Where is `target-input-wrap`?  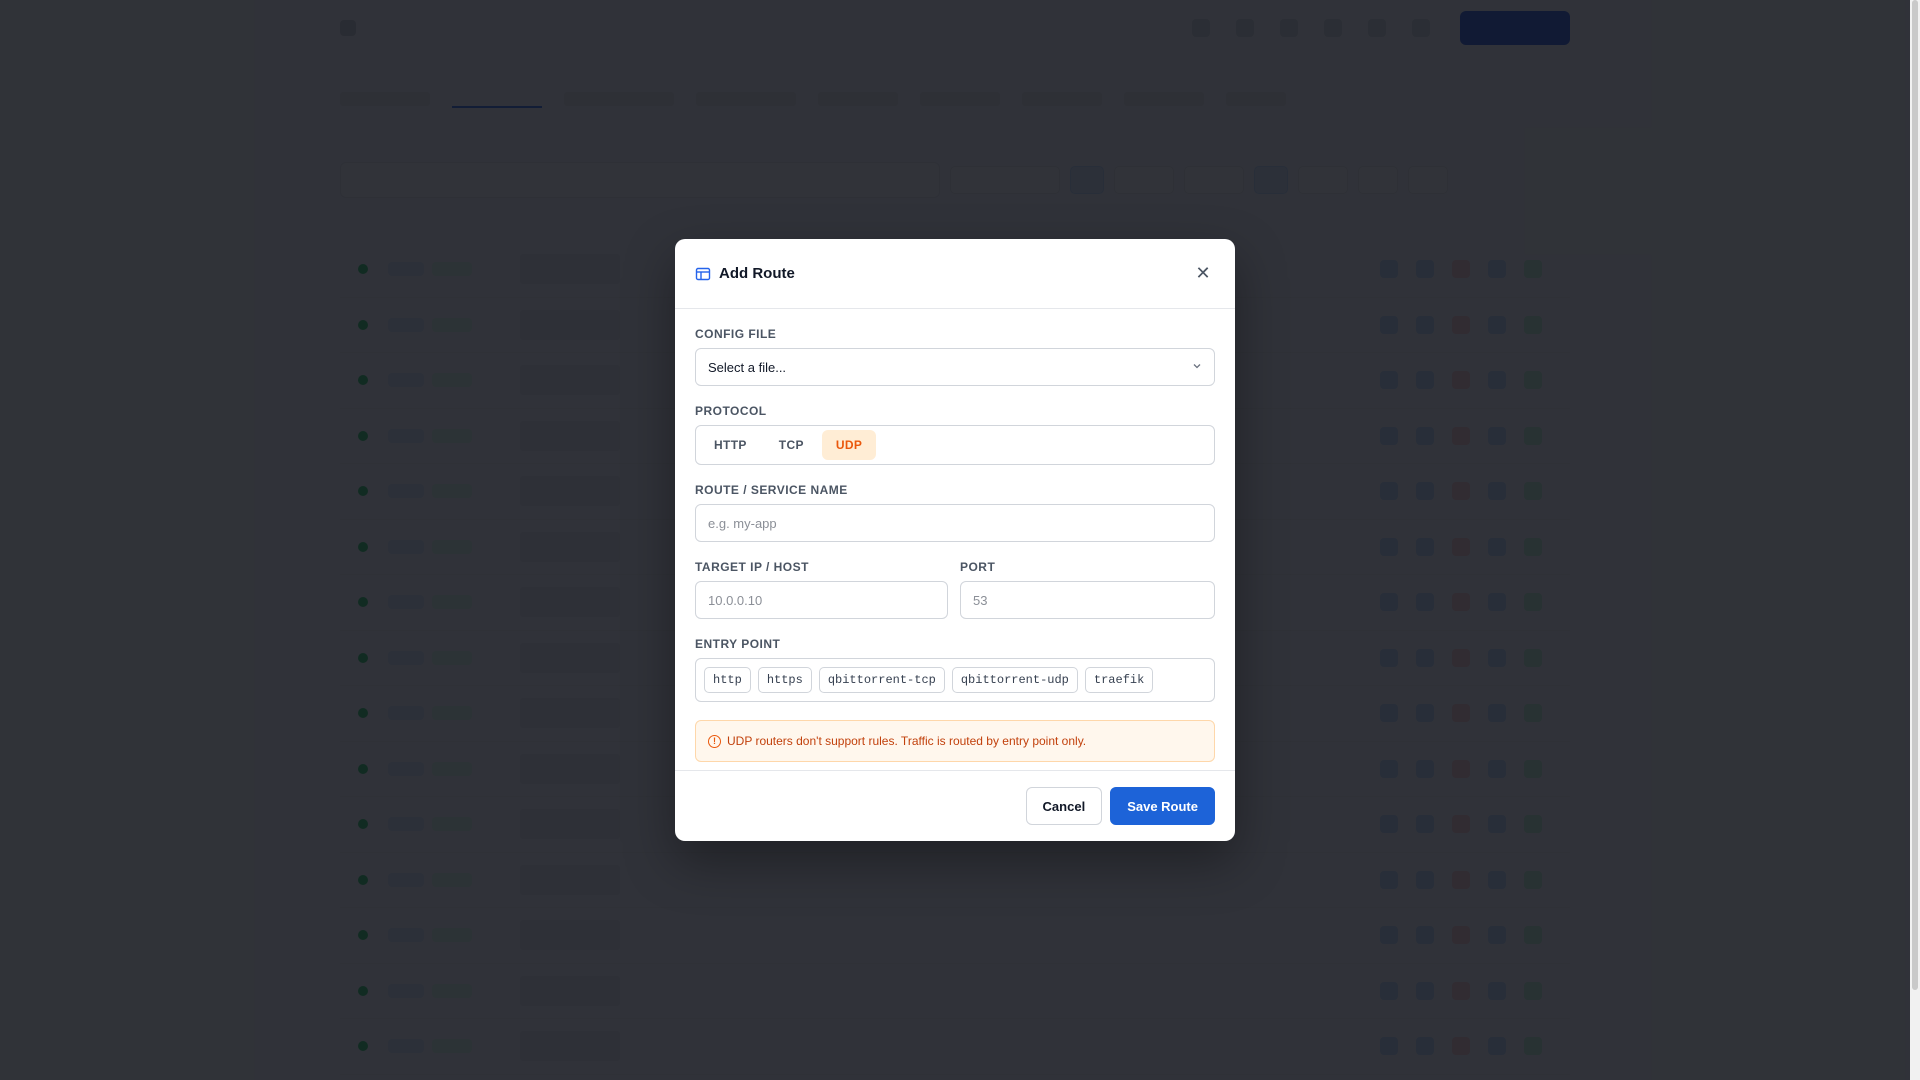 target-input-wrap is located at coordinates (821, 600).